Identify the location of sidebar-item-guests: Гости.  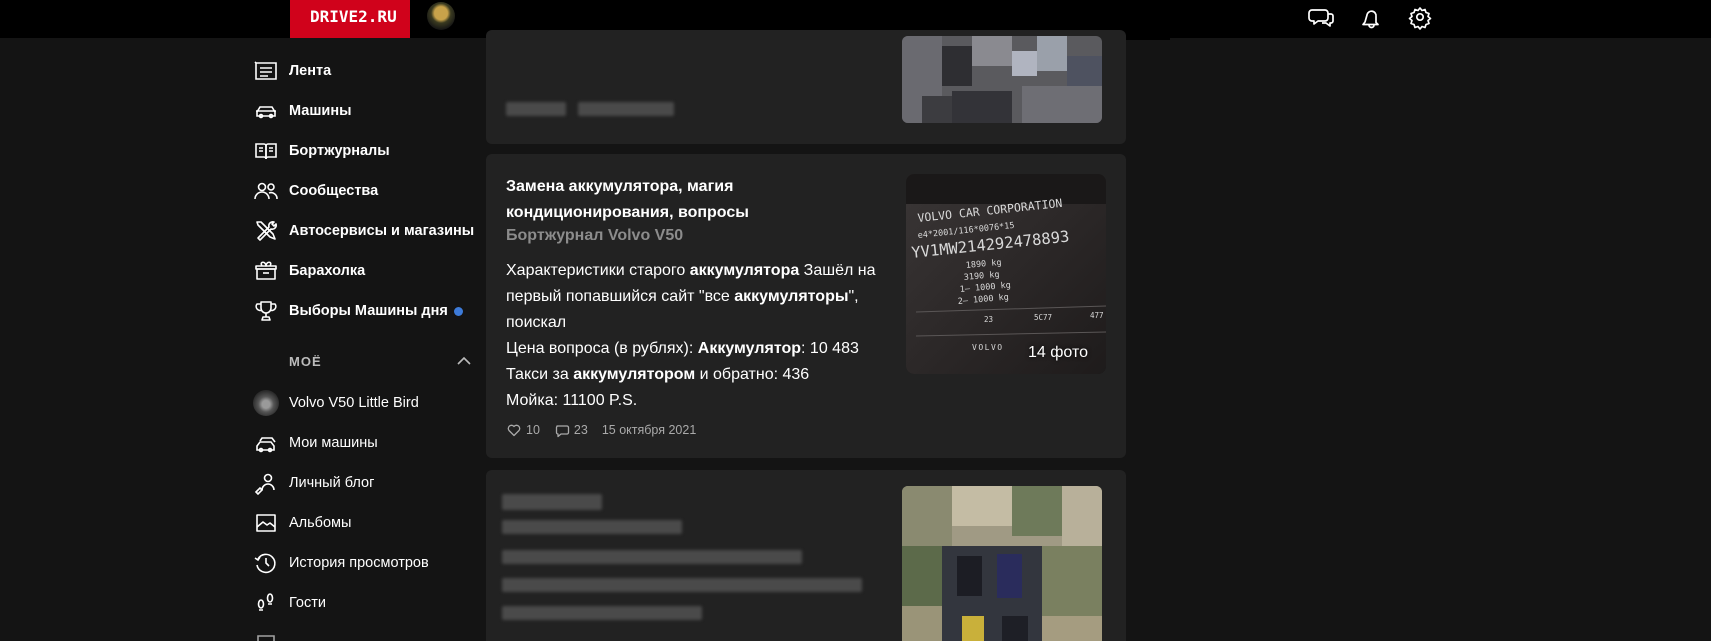
(367, 603).